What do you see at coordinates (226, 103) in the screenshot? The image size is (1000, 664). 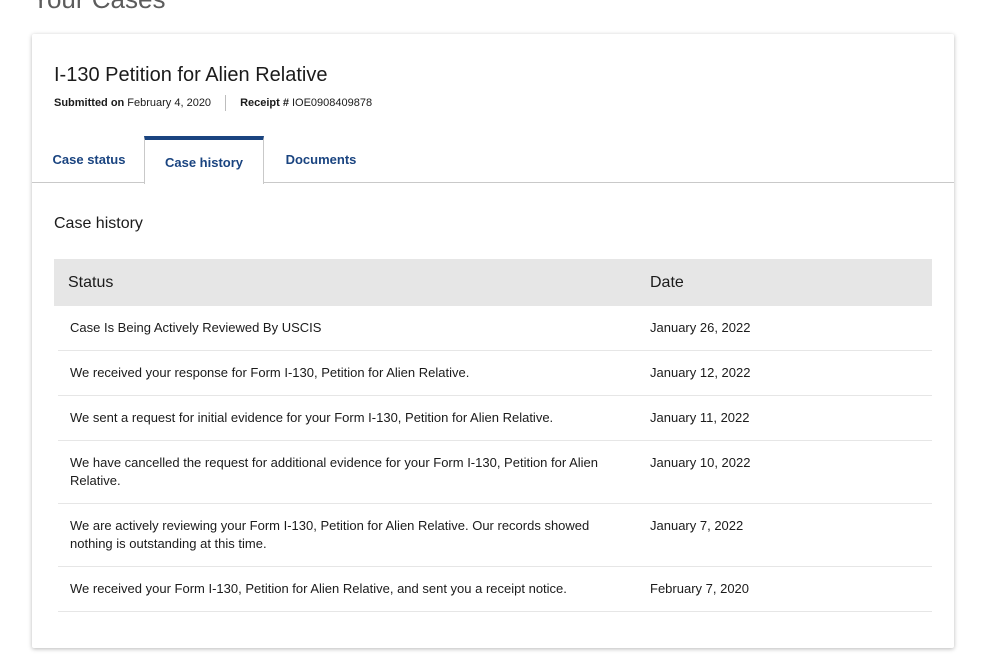 I see `meta-divider` at bounding box center [226, 103].